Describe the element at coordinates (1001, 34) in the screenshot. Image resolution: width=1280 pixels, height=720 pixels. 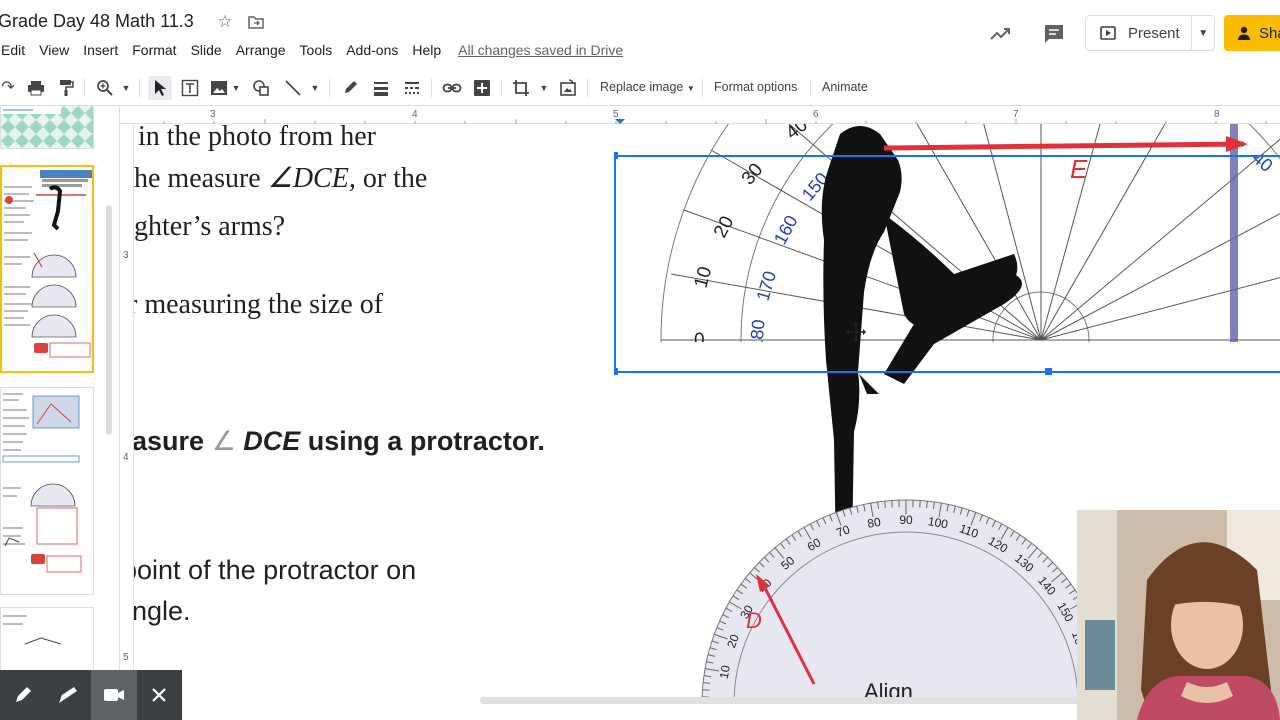
I see `activity-dashboard-icon` at that location.